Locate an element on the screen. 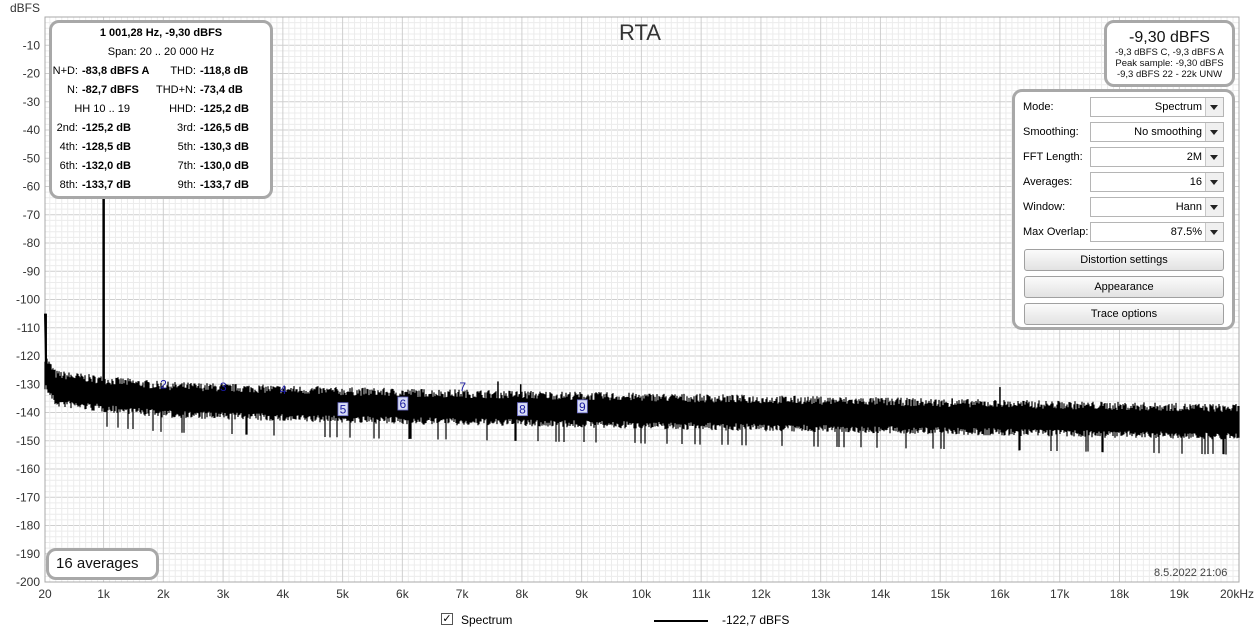  window-value: Hann is located at coordinates (1188, 207).